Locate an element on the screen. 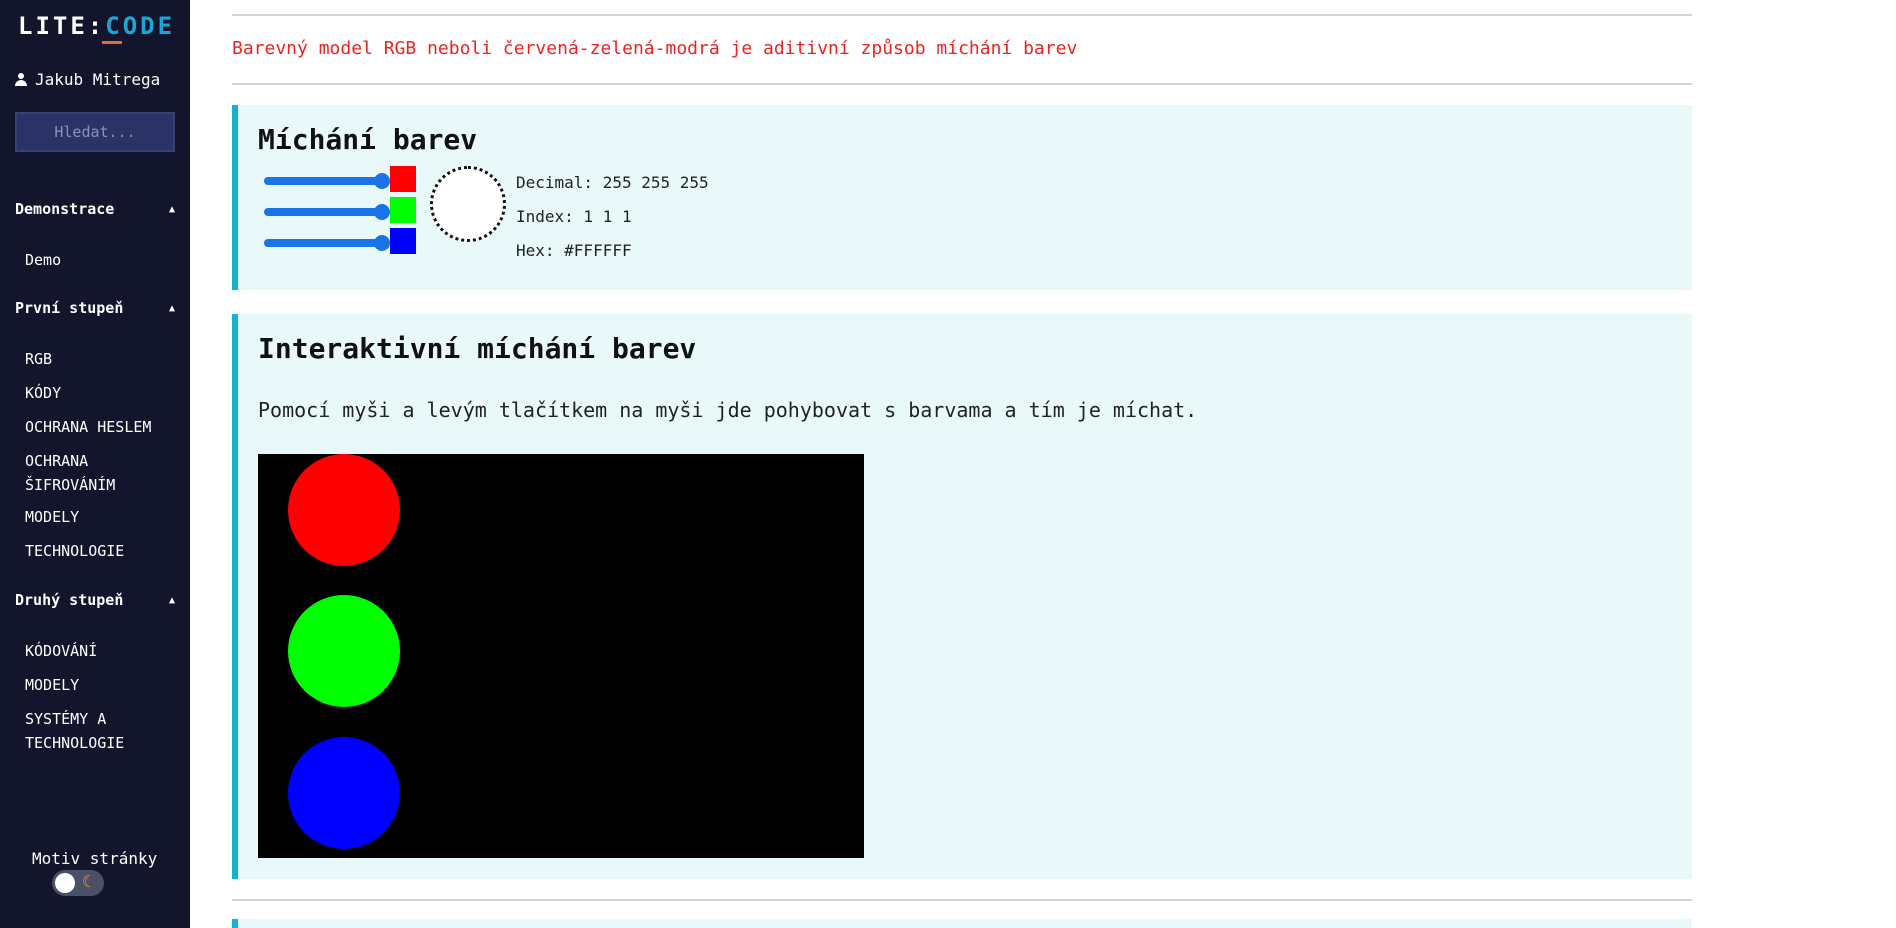  blue-slider is located at coordinates (327, 243).